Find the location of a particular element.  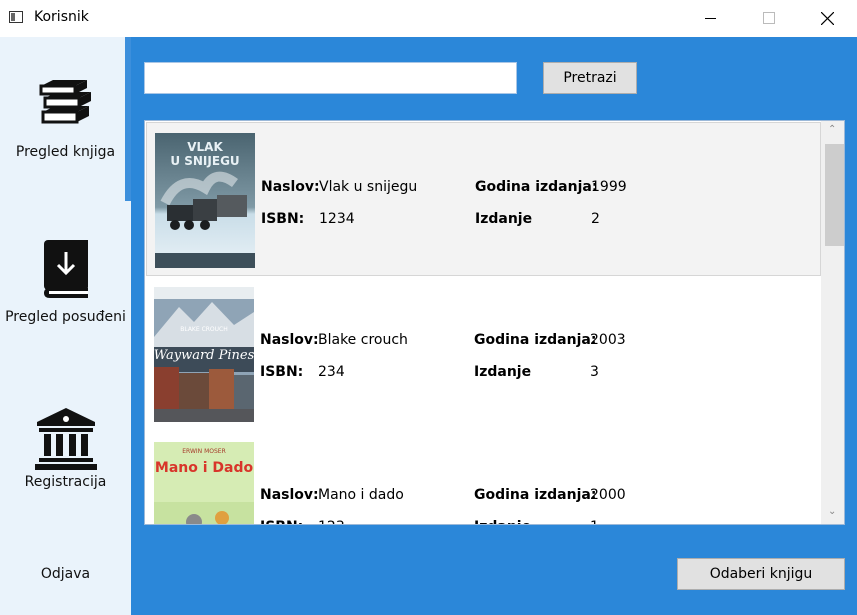

search-input is located at coordinates (330, 78).